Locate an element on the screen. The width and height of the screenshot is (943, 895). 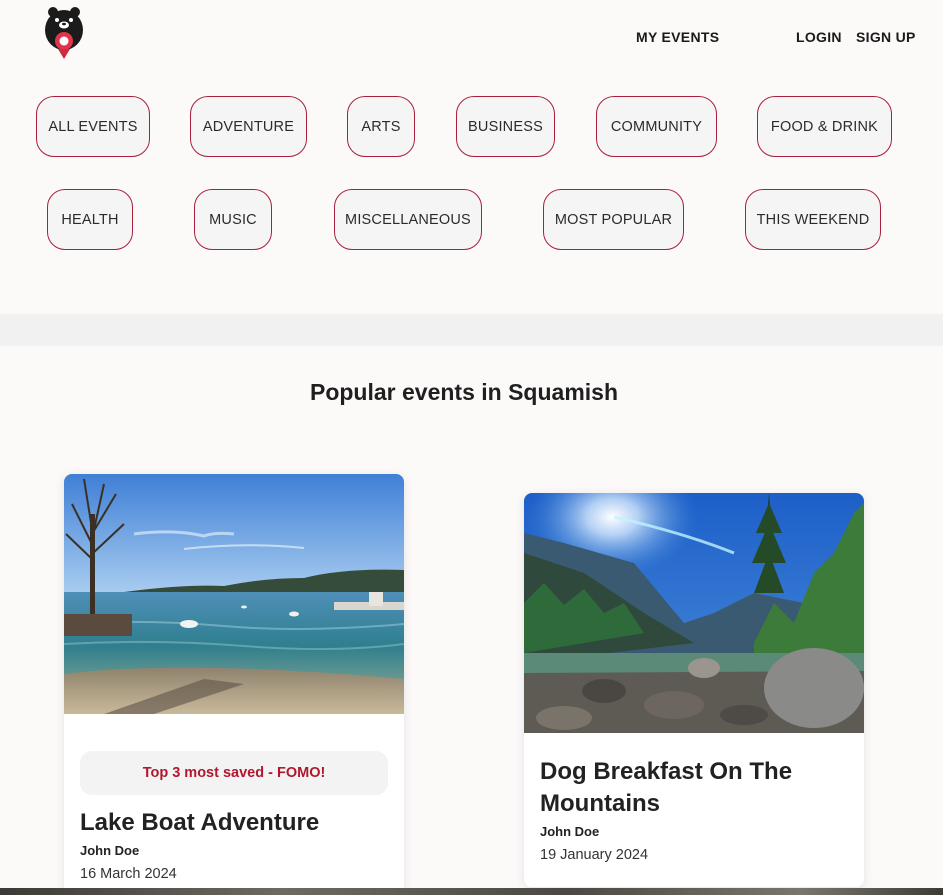
category-all-events: ALL EVENTS is located at coordinates (93, 126).